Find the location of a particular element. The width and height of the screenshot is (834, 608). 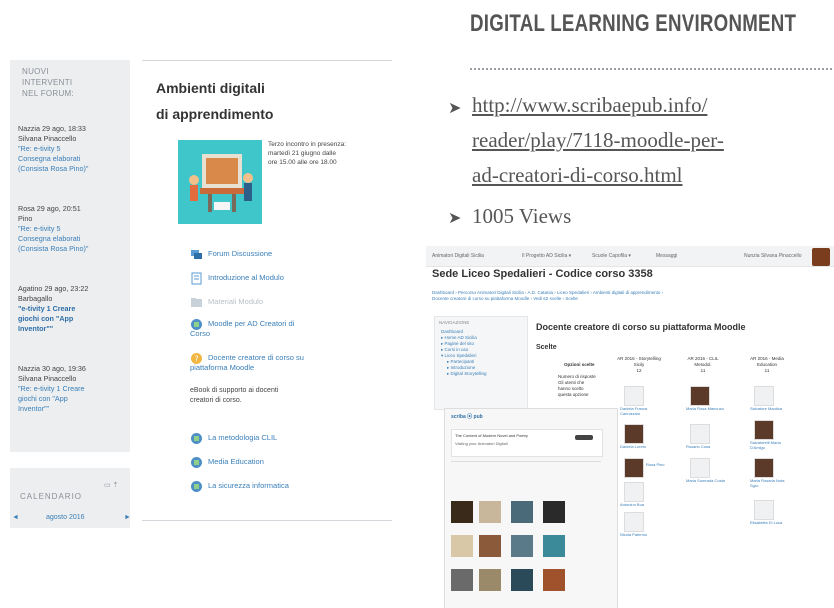

page-icon is located at coordinates (196, 278).